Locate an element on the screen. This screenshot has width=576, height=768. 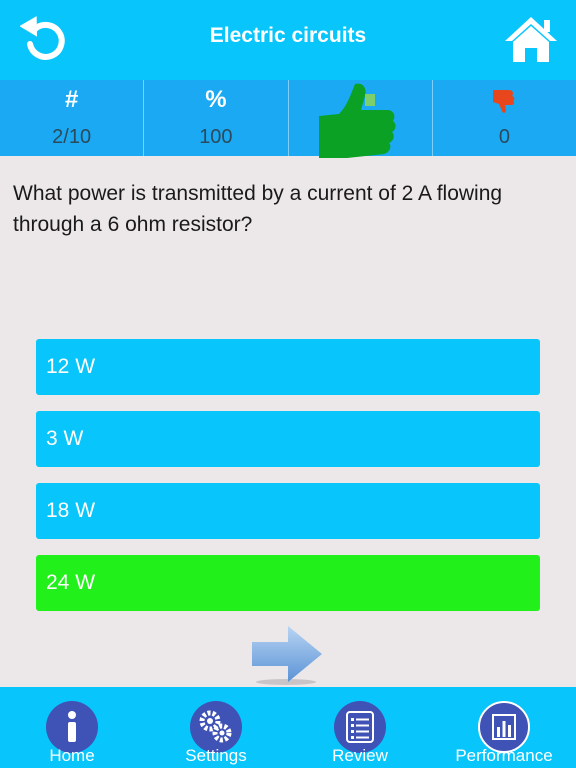
page-title: Electric circuits is located at coordinates (288, 35).